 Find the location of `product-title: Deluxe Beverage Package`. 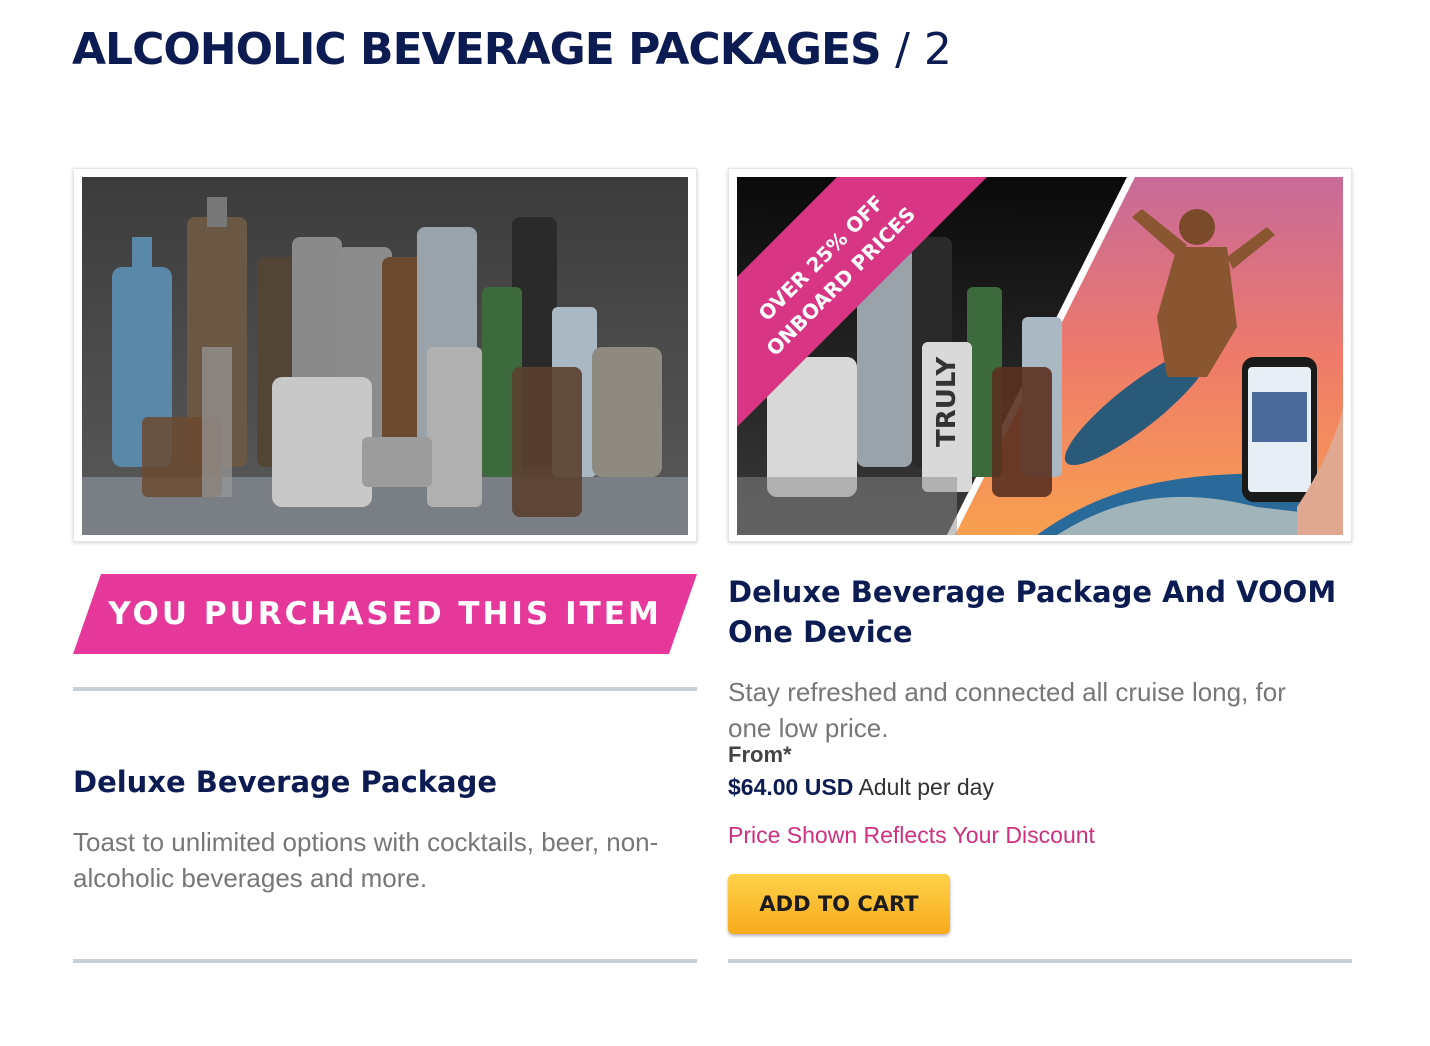

product-title: Deluxe Beverage Package is located at coordinates (378, 782).